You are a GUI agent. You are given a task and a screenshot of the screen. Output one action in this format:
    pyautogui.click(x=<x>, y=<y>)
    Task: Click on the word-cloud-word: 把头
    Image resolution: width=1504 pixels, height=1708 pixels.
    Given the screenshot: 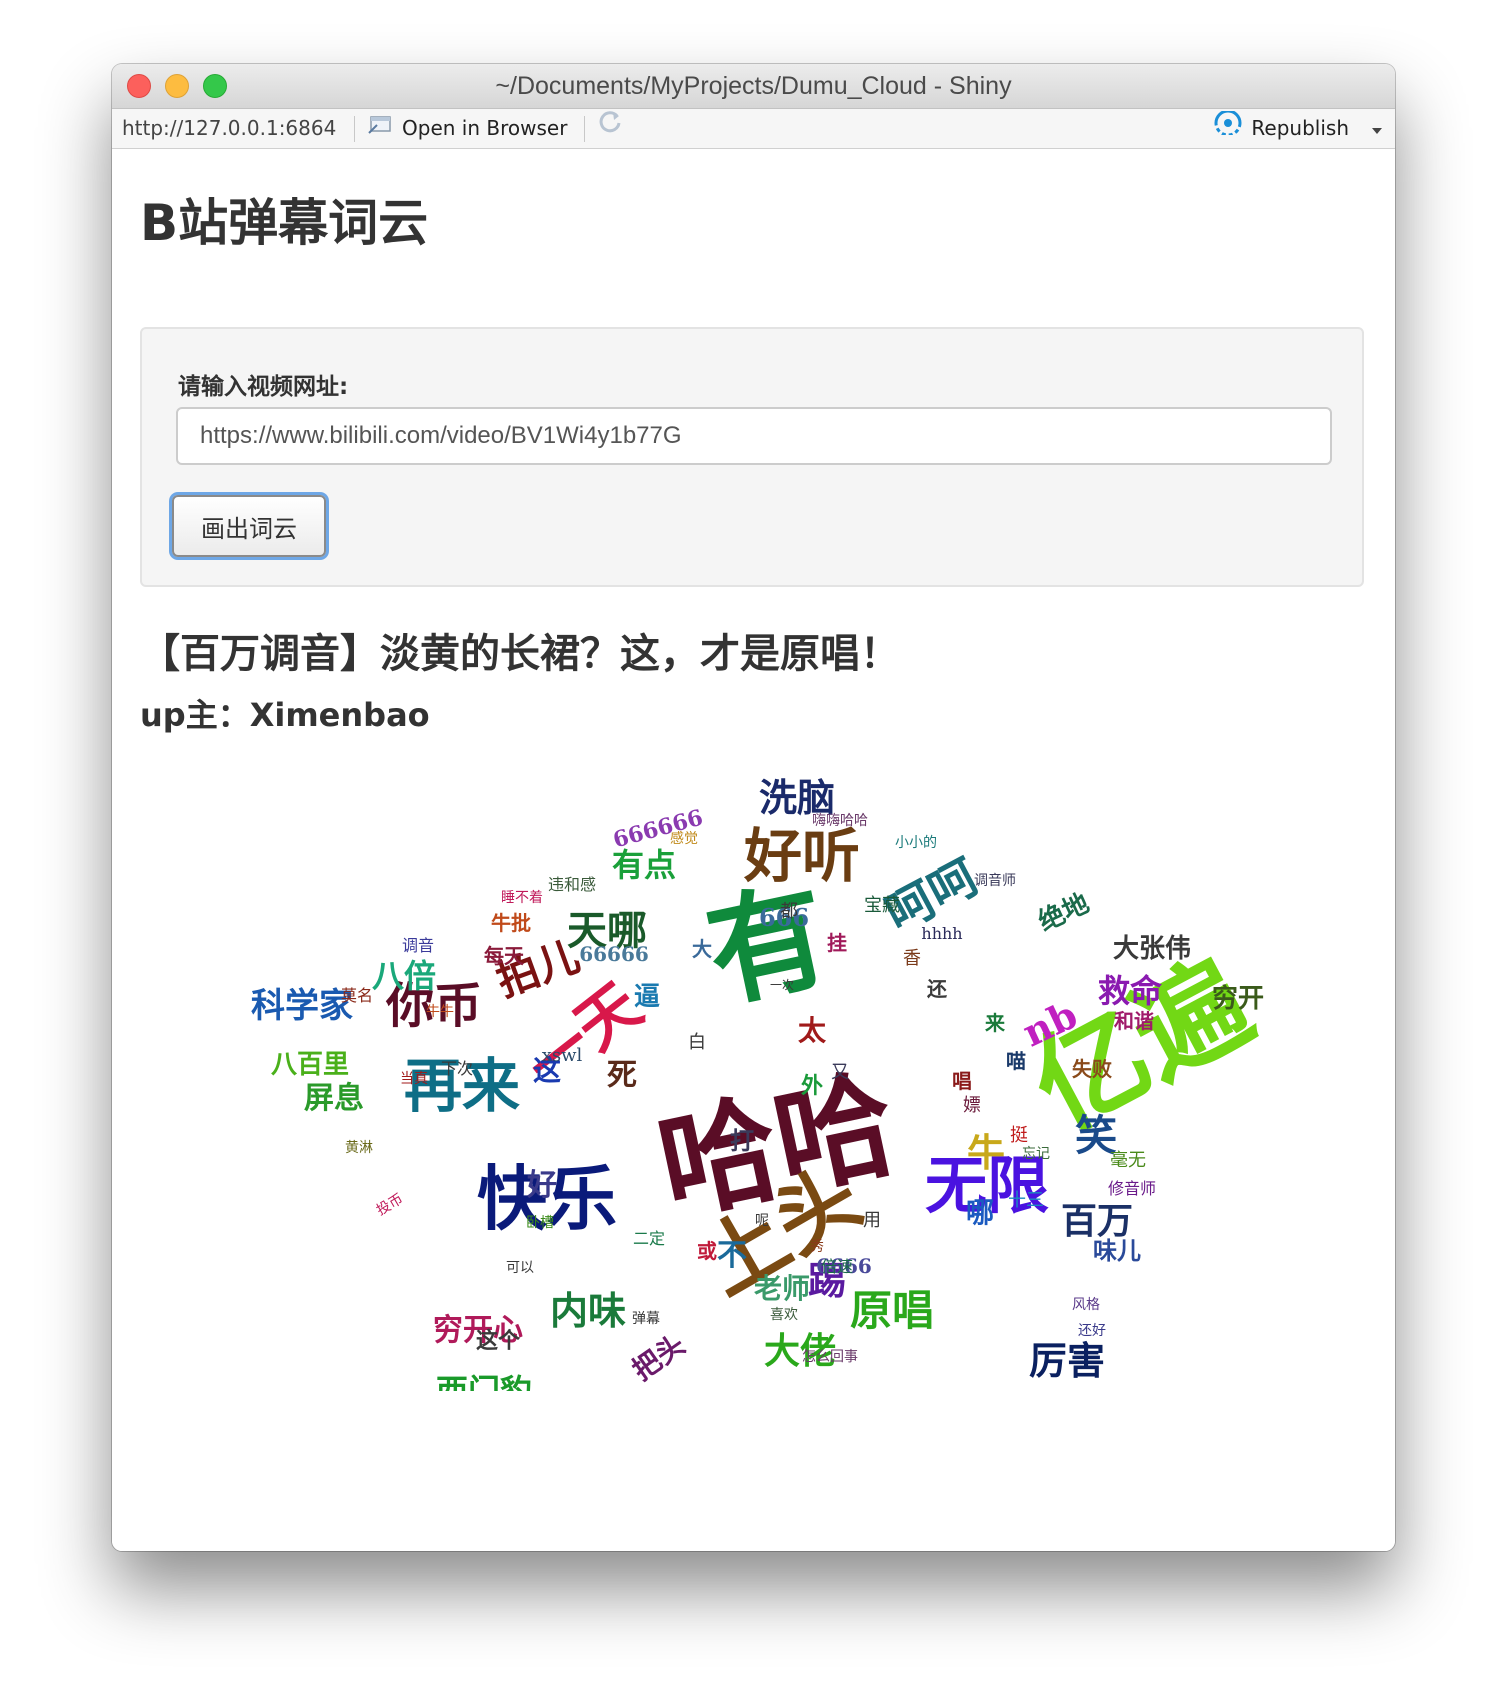 What is the action you would take?
    pyautogui.click(x=659, y=1358)
    